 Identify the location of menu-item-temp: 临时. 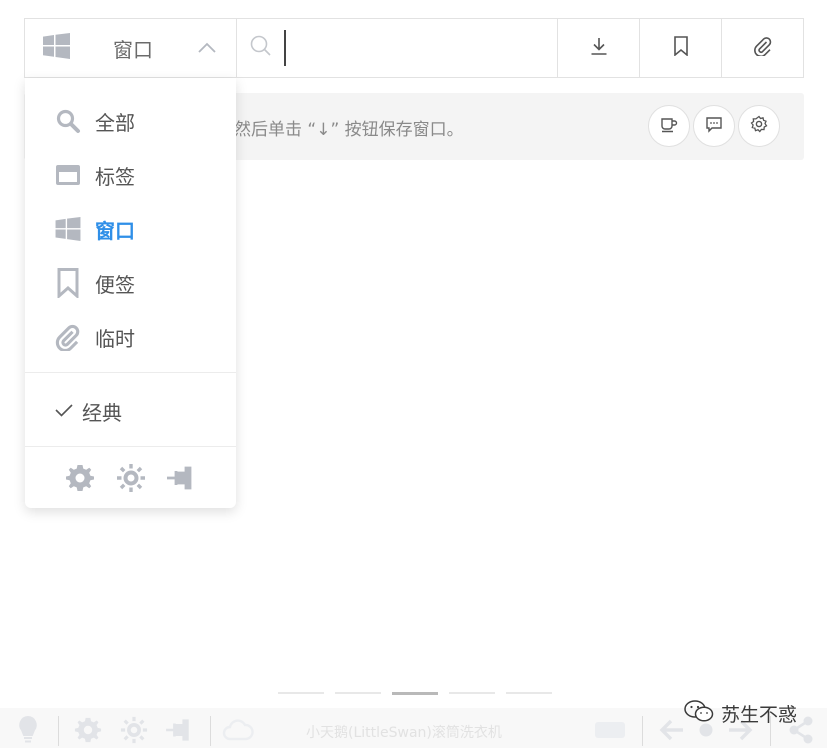
(130, 337).